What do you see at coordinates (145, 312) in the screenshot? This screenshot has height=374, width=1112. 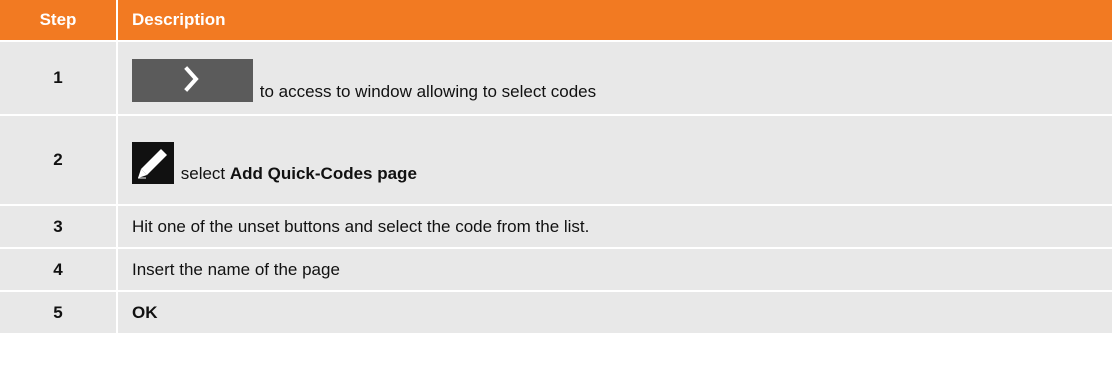 I see `step-text-bold: OK` at bounding box center [145, 312].